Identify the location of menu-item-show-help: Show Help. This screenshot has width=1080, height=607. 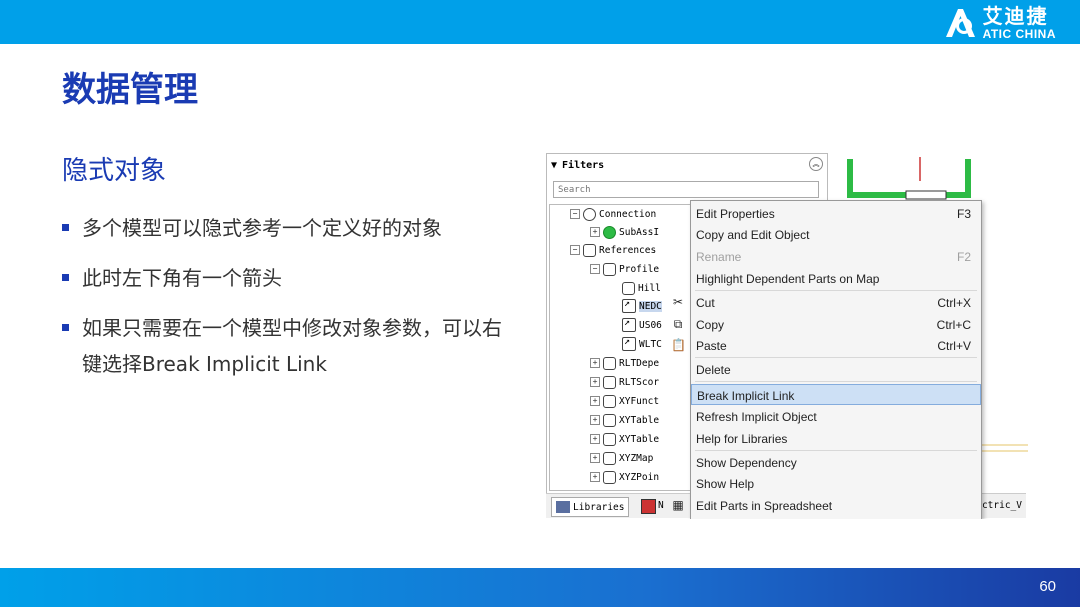
(836, 483).